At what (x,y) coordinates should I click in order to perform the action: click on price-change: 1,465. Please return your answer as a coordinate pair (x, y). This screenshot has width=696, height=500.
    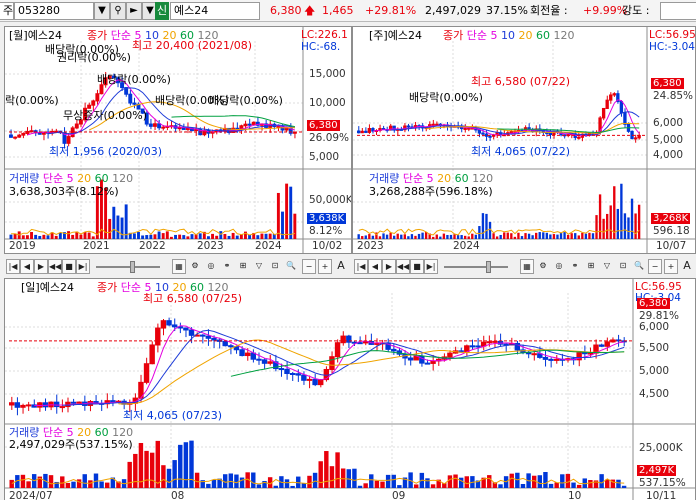
    Looking at the image, I should click on (338, 10).